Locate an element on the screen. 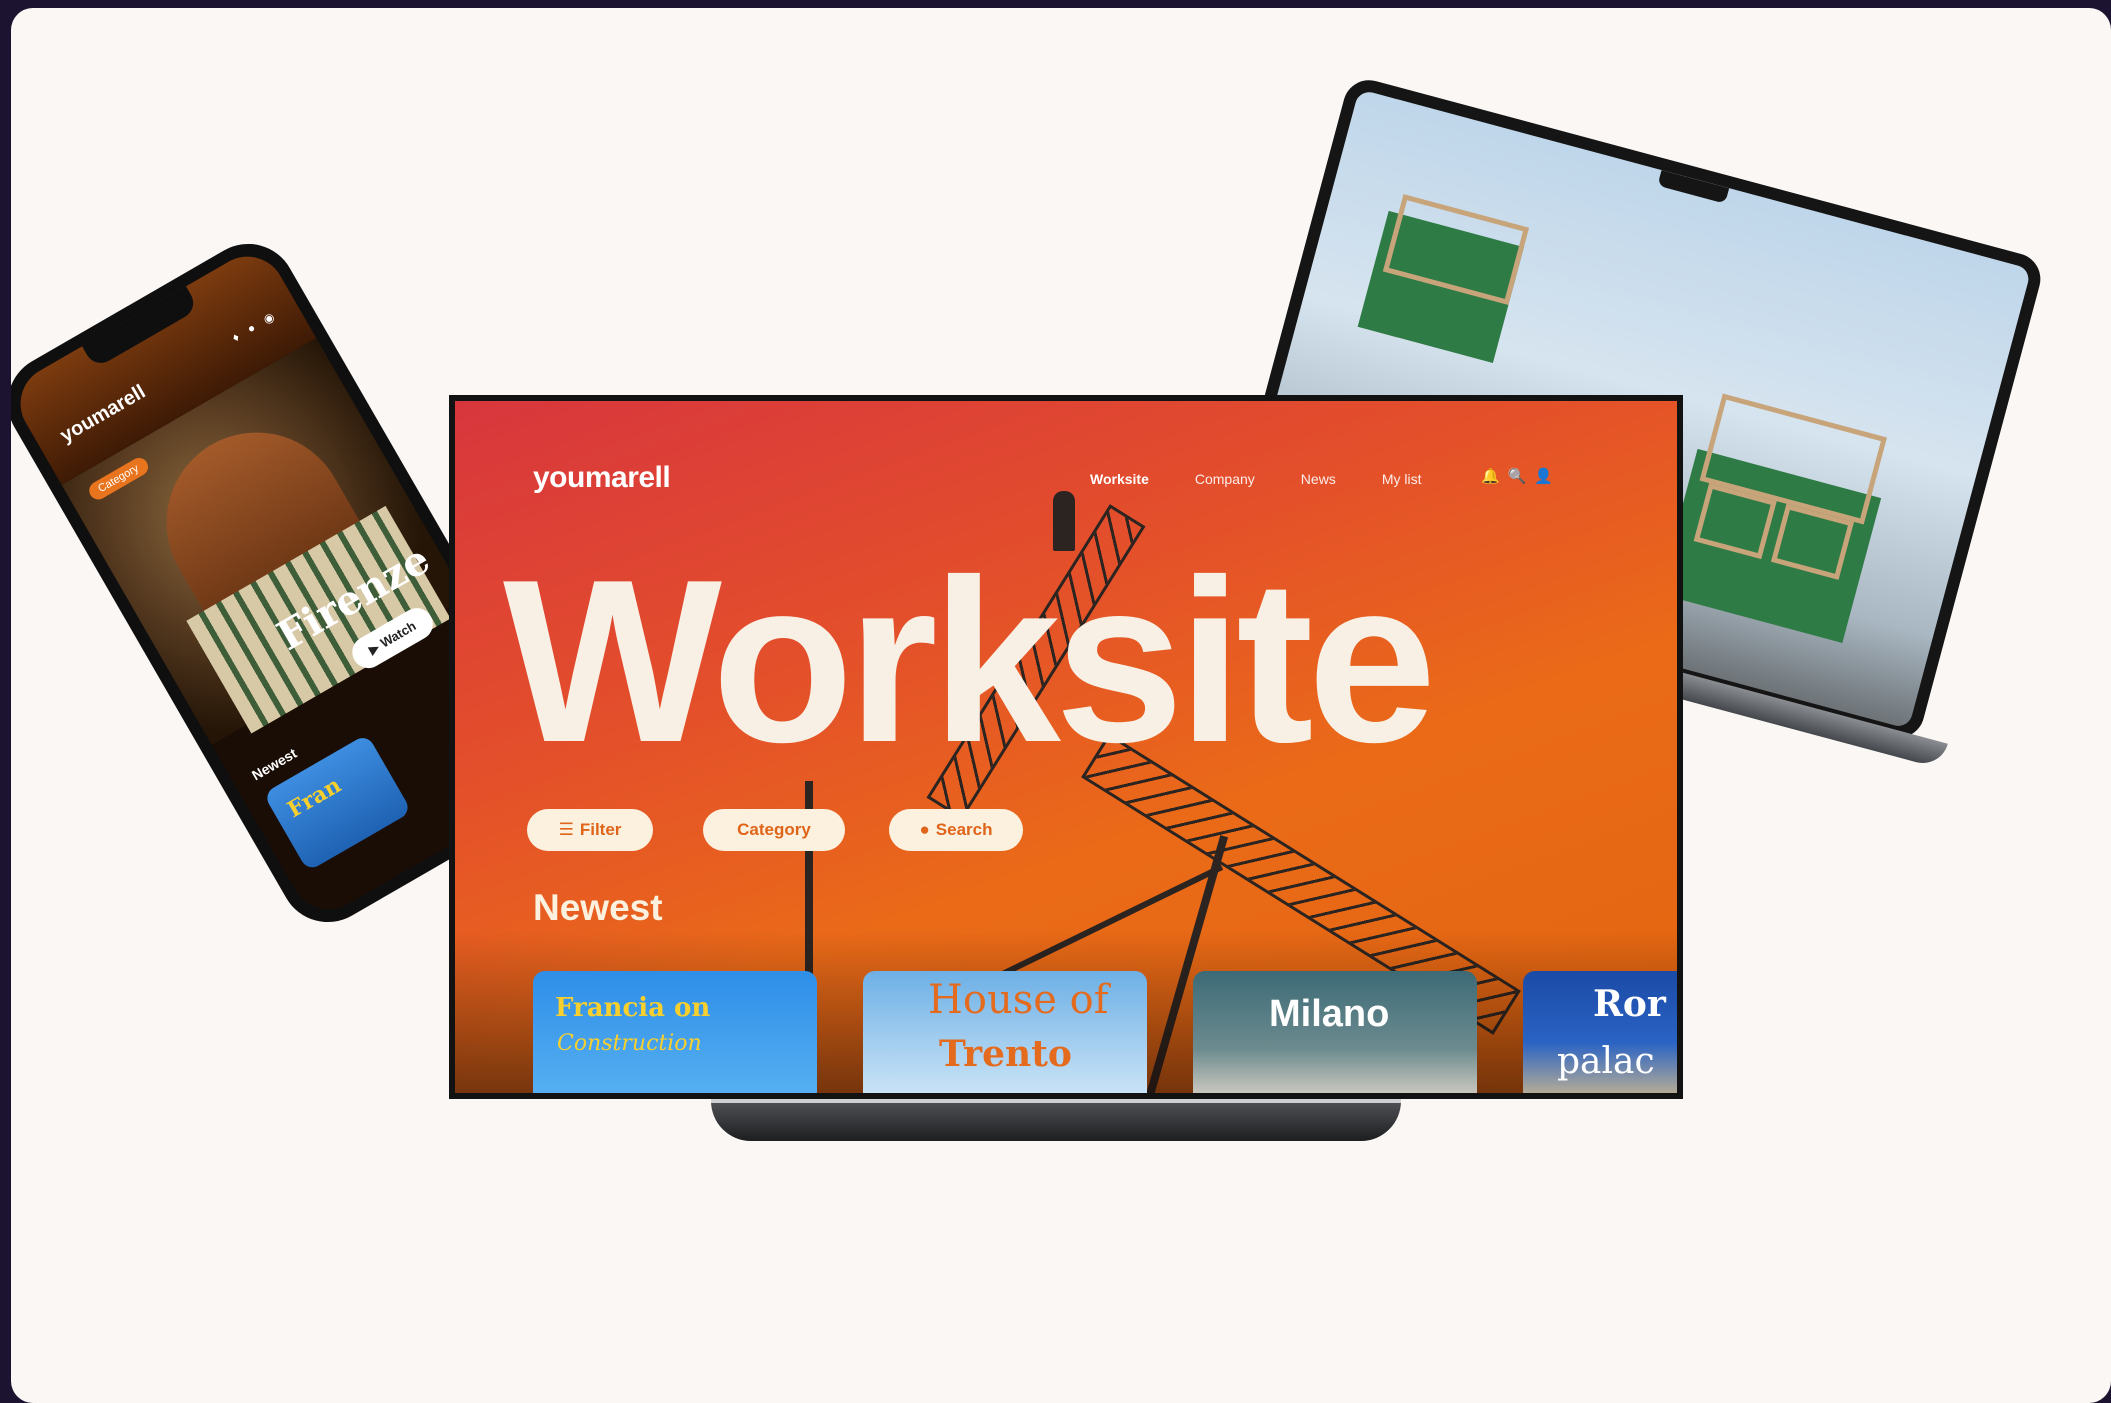  thumbnail-title: House of is located at coordinates (1018, 1000).